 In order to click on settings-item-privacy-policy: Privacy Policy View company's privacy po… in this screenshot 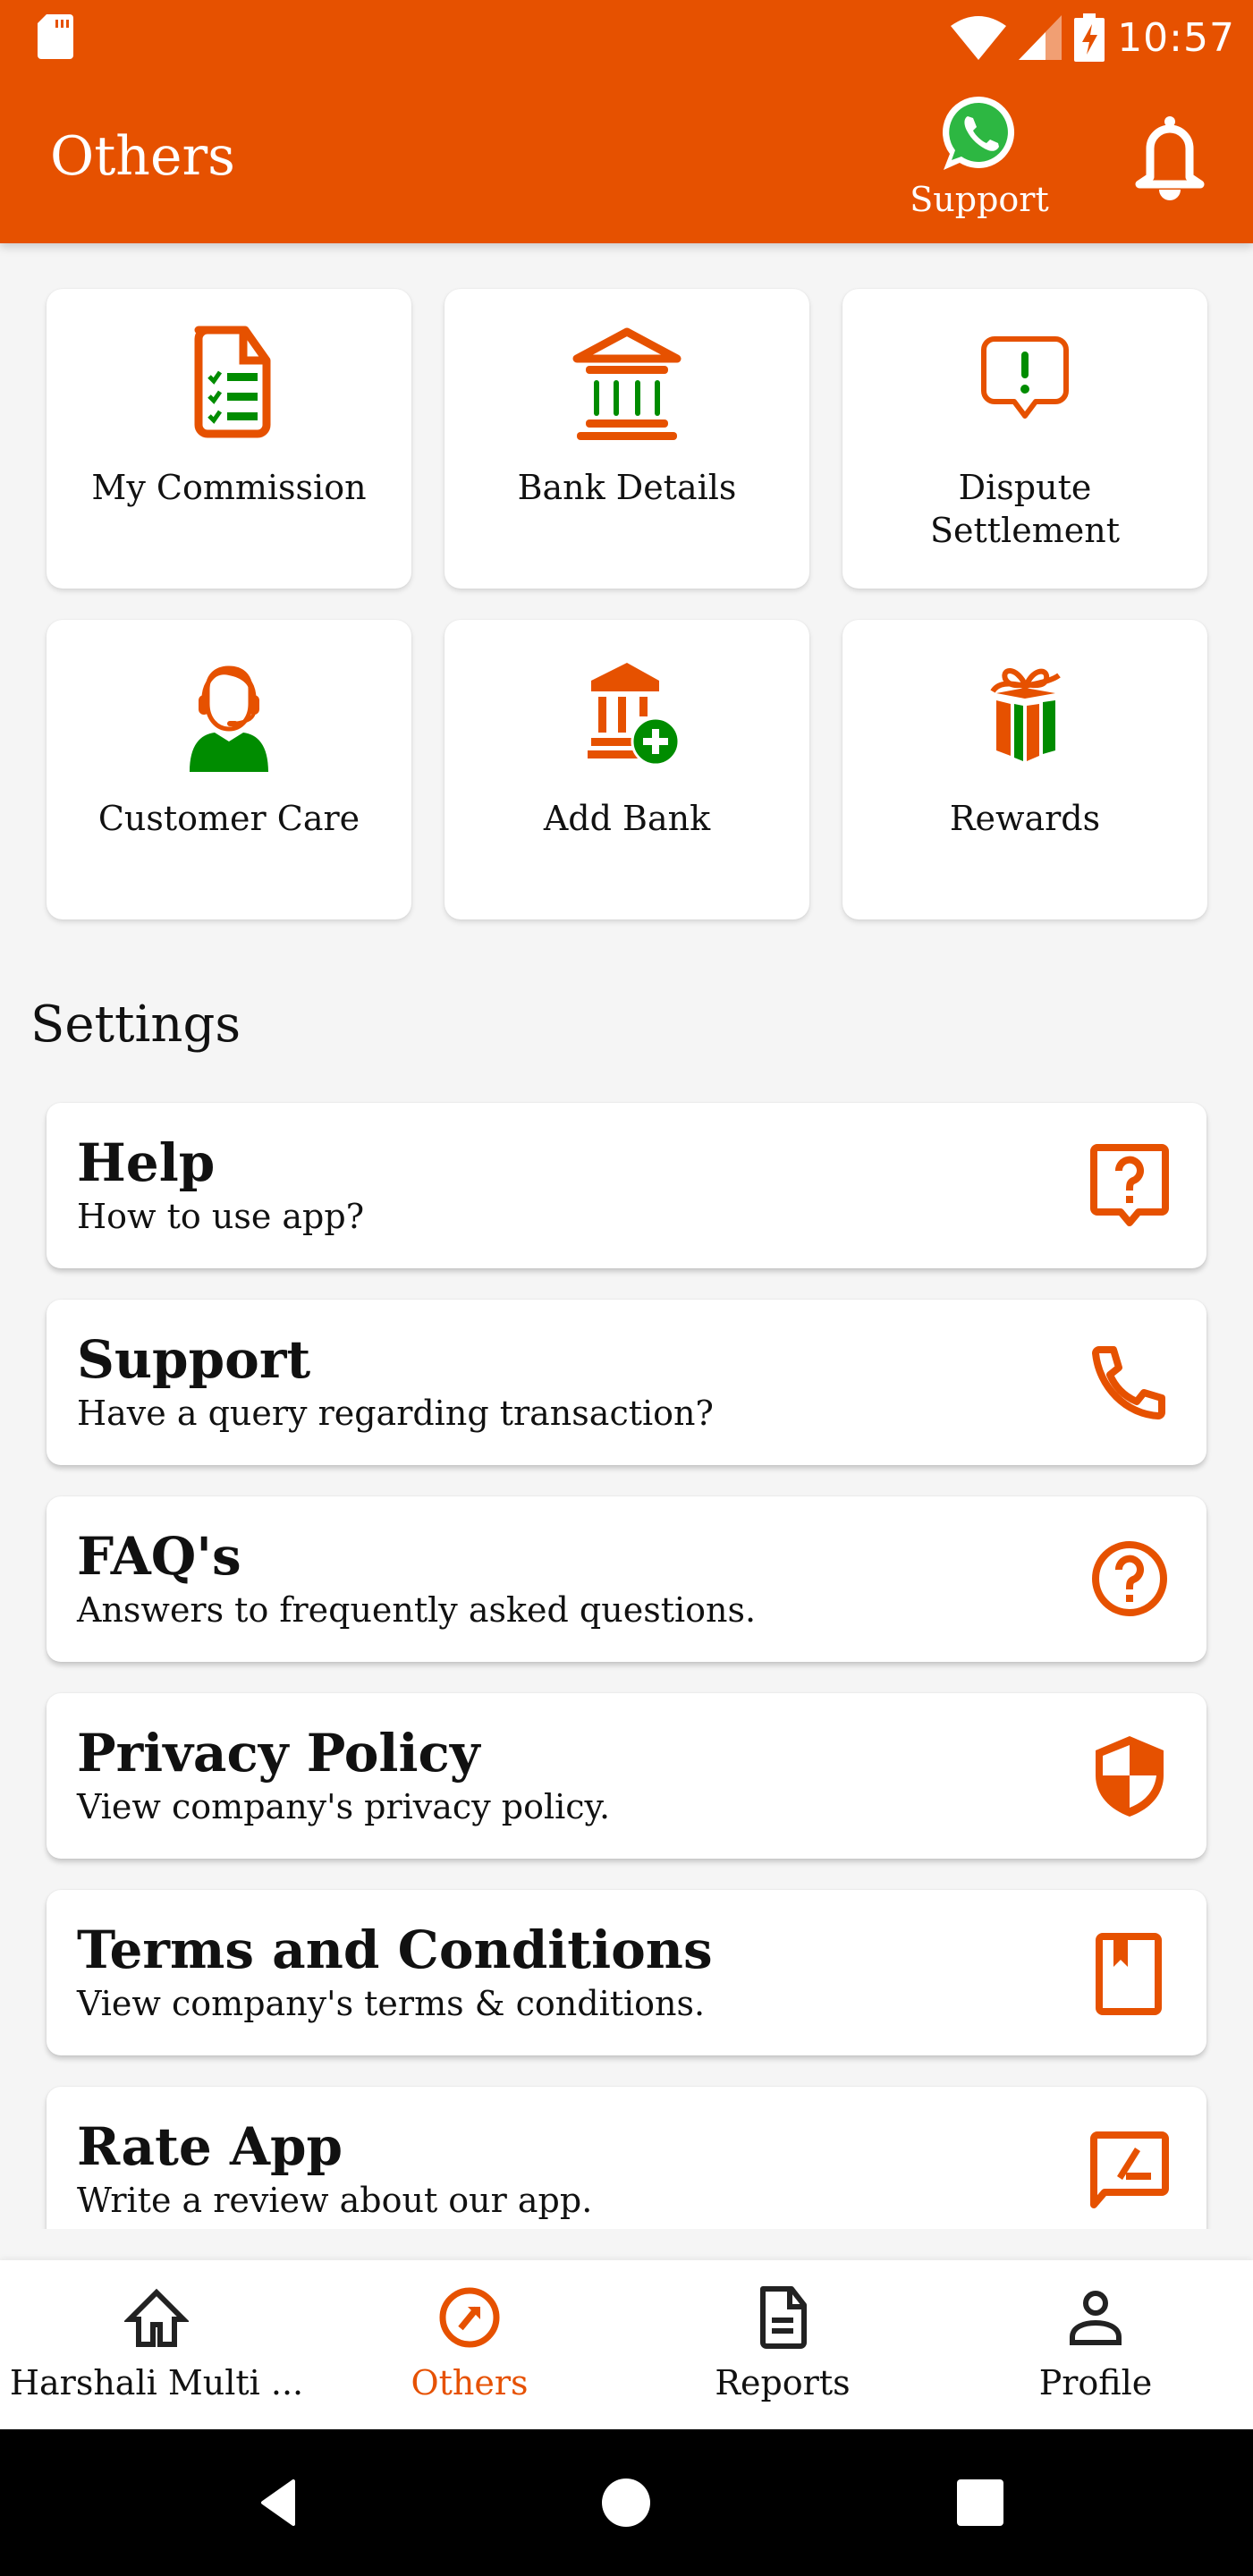, I will do `click(626, 1776)`.